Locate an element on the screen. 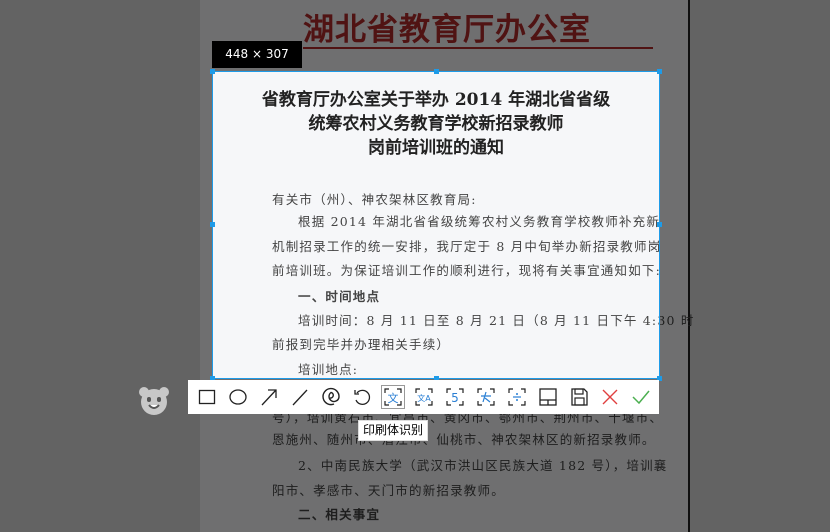  arrow-icon is located at coordinates (269, 397).